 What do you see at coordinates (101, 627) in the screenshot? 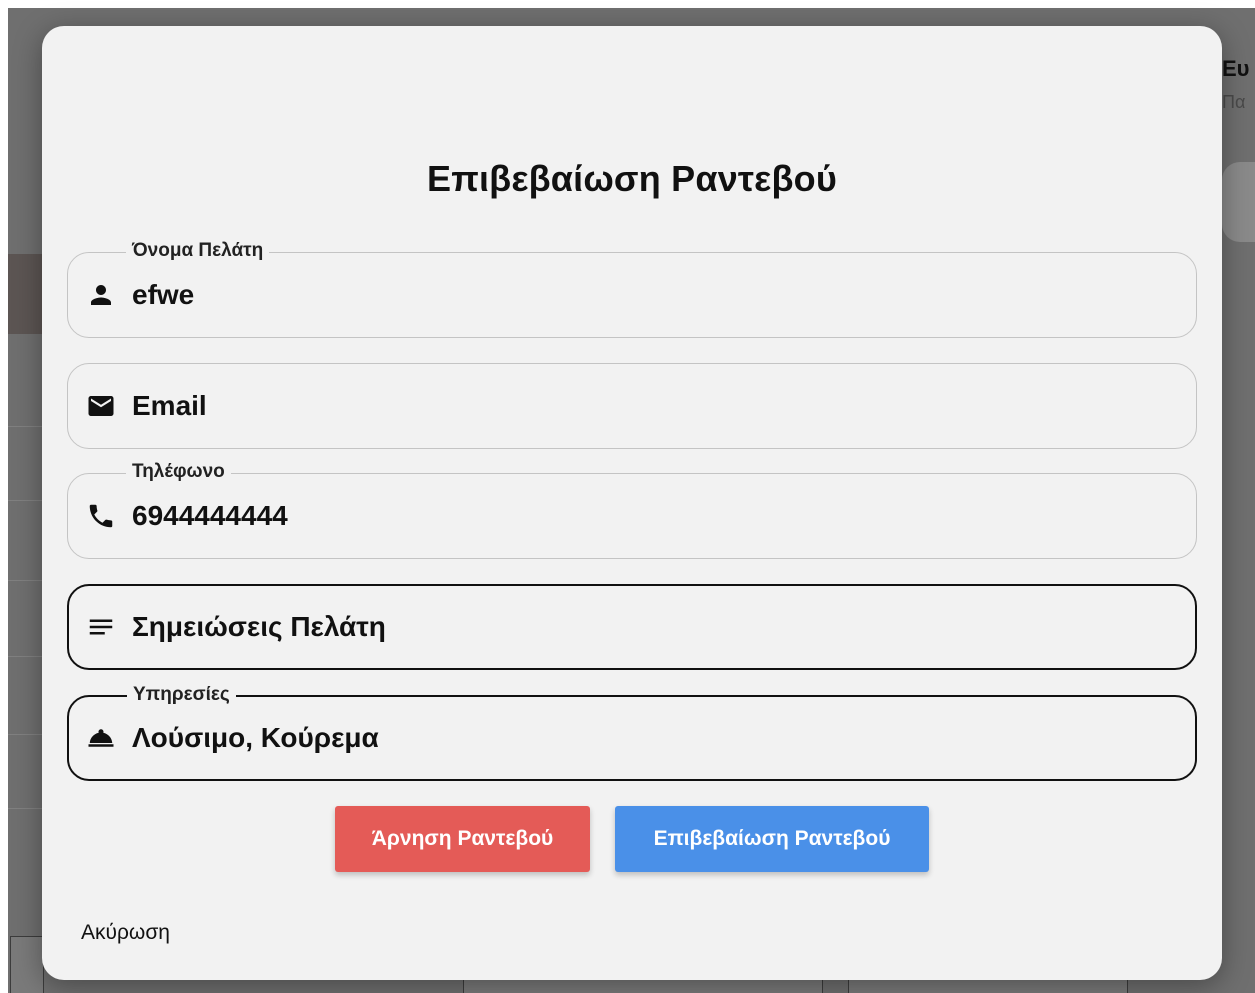
I see `notes-icon` at bounding box center [101, 627].